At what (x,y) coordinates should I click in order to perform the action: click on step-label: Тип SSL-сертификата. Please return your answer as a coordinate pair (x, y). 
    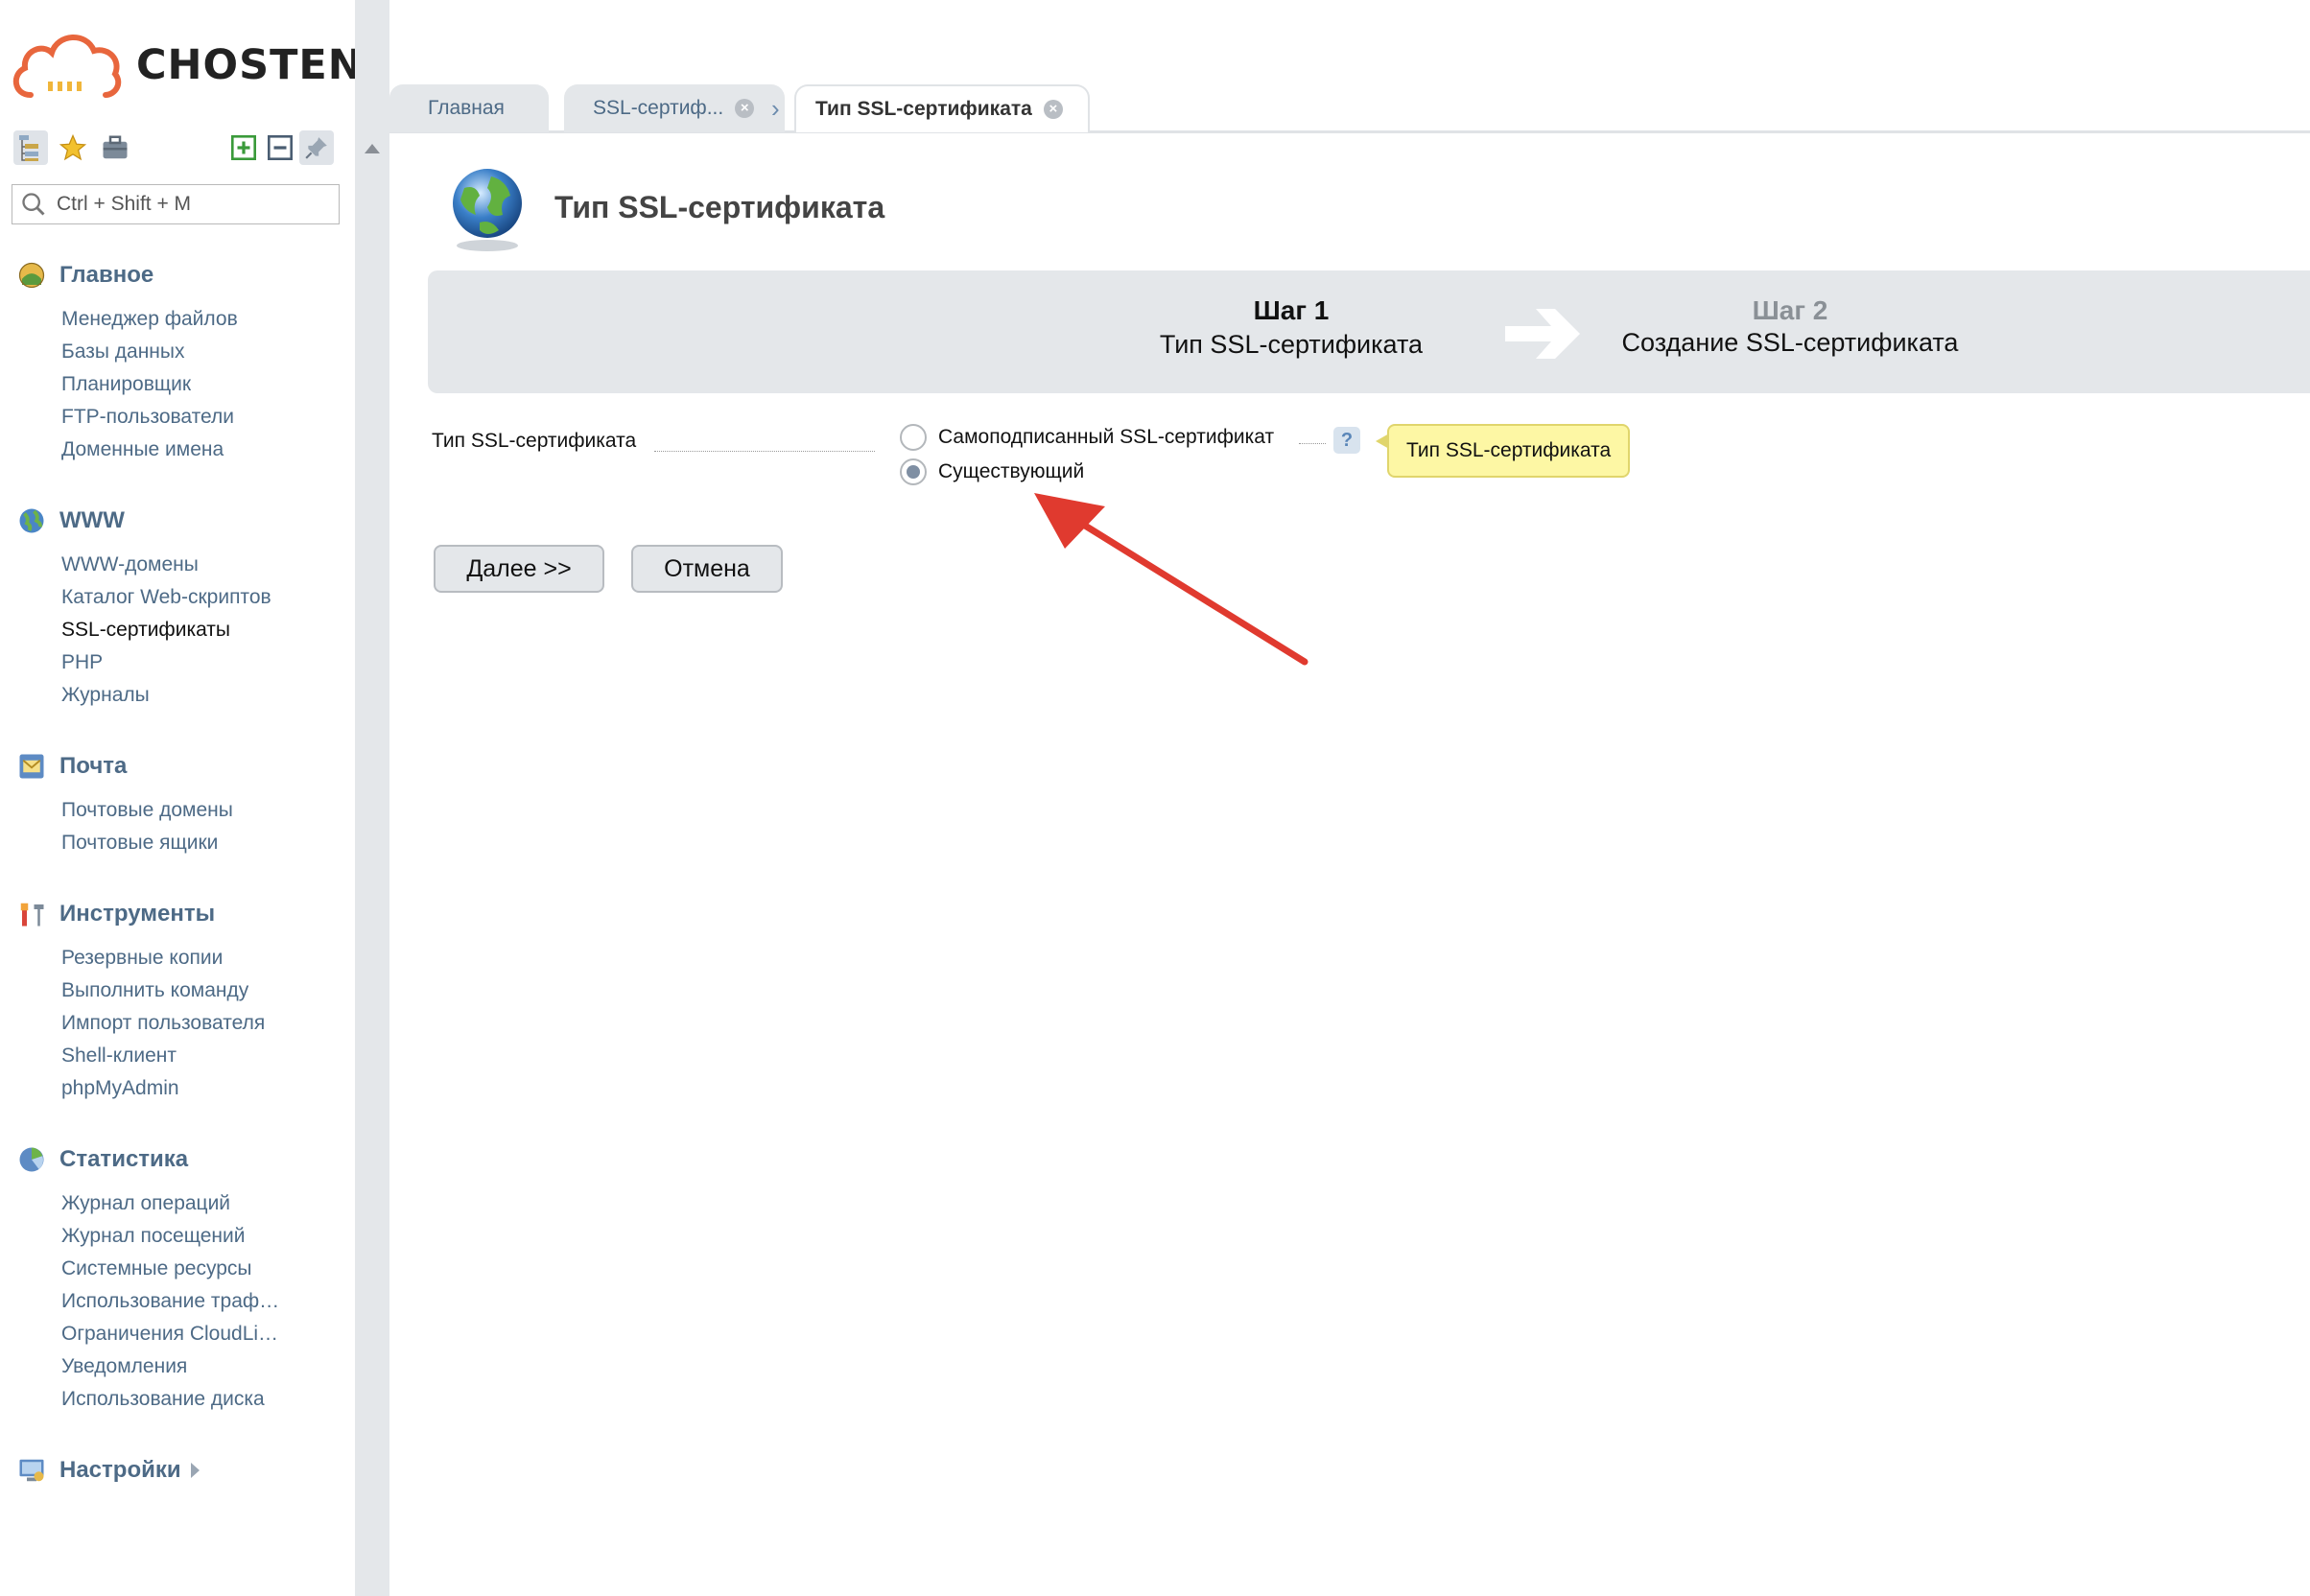
    Looking at the image, I should click on (1291, 344).